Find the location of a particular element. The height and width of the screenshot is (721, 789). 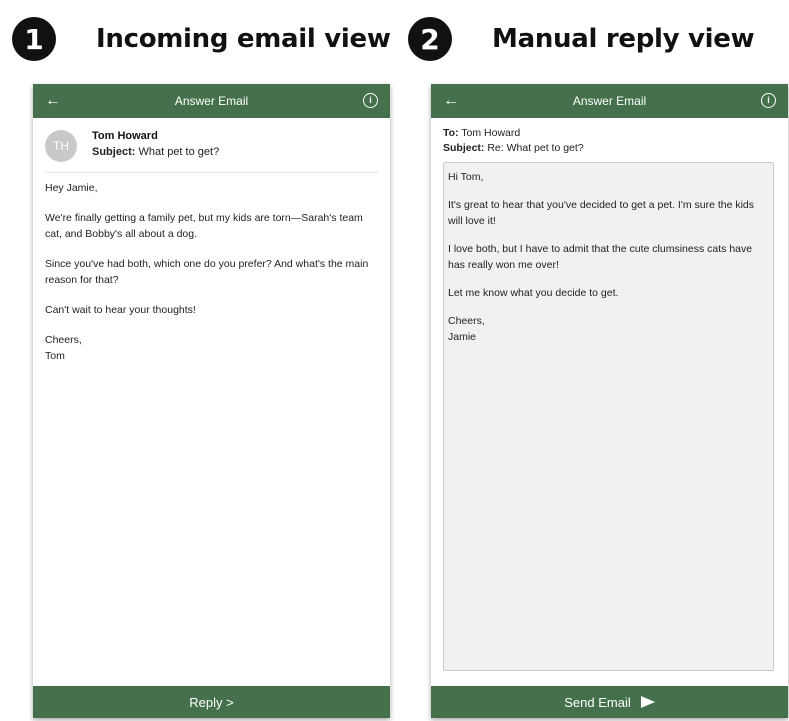

email-subject: Subject: What pet to get? is located at coordinates (155, 152).